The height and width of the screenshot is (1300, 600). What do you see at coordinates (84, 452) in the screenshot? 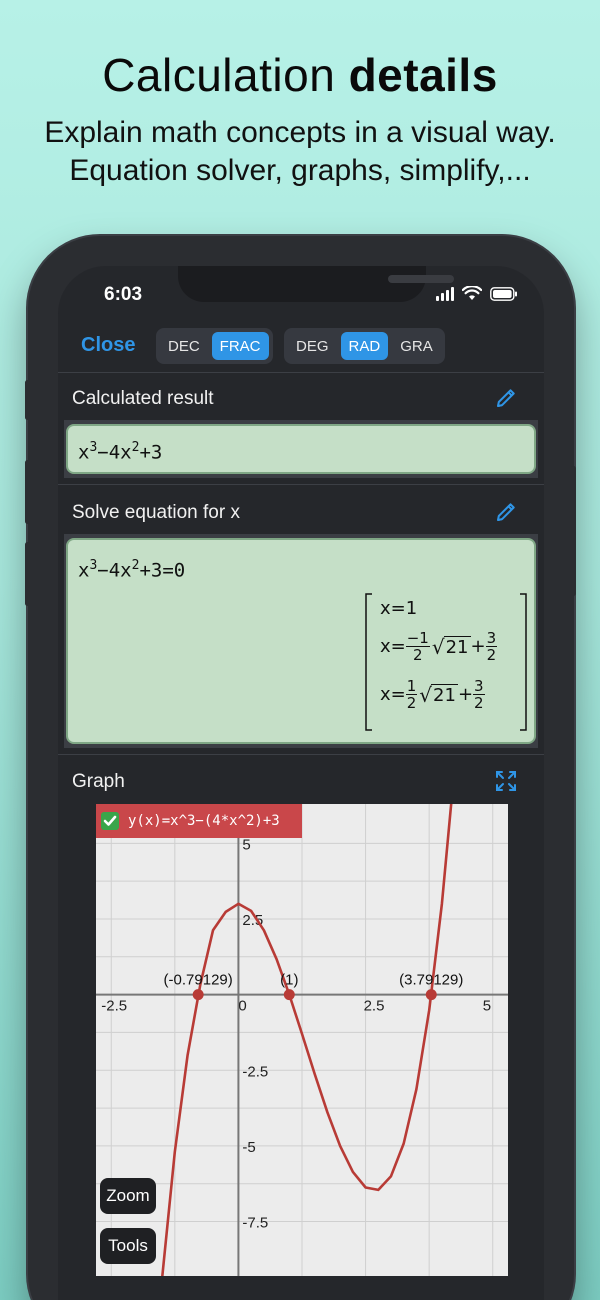
I see `expr-term: x` at bounding box center [84, 452].